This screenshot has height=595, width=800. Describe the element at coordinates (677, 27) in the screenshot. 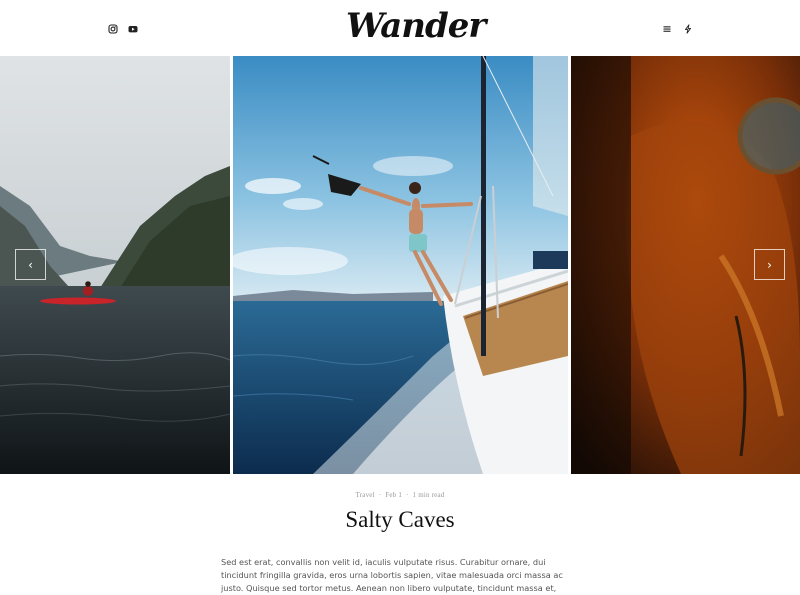

I see `header-tools` at that location.